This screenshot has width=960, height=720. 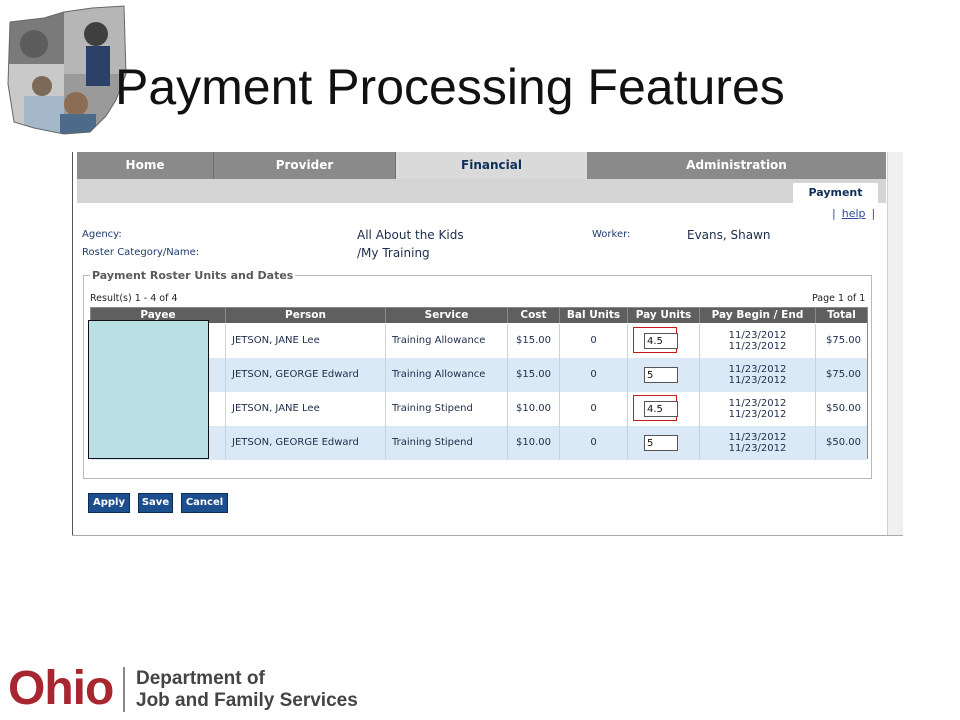 I want to click on payee-redaction-box, so click(x=148, y=389).